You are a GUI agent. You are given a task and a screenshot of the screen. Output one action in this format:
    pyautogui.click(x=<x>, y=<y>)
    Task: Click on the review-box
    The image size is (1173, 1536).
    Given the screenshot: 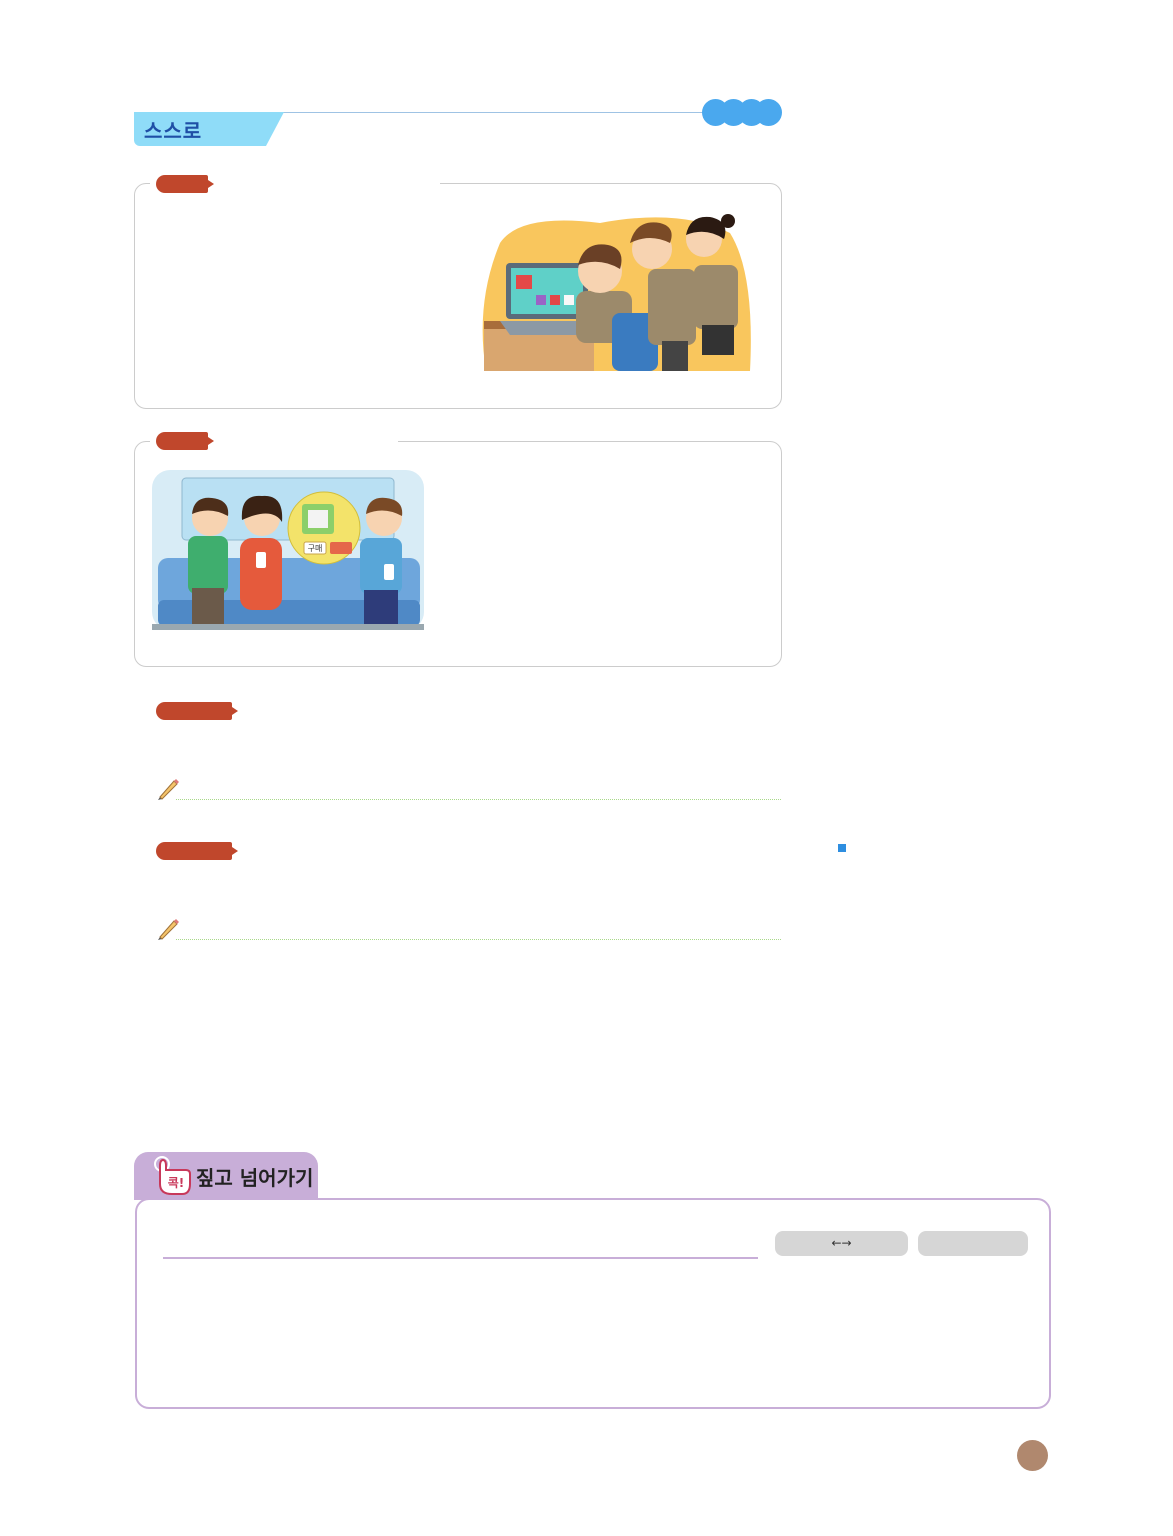 What is the action you would take?
    pyautogui.click(x=593, y=1303)
    